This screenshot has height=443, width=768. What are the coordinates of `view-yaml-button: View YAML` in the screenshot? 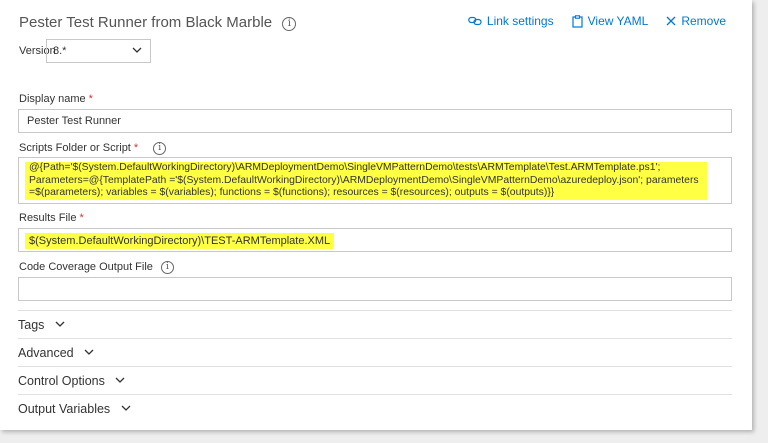 It's located at (610, 21).